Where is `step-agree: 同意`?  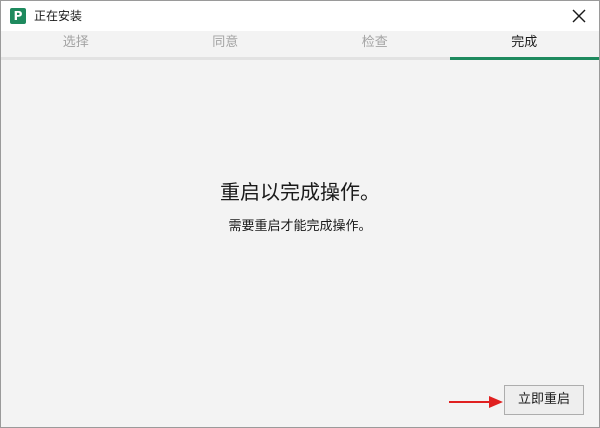
step-agree: 同意 is located at coordinates (226, 44).